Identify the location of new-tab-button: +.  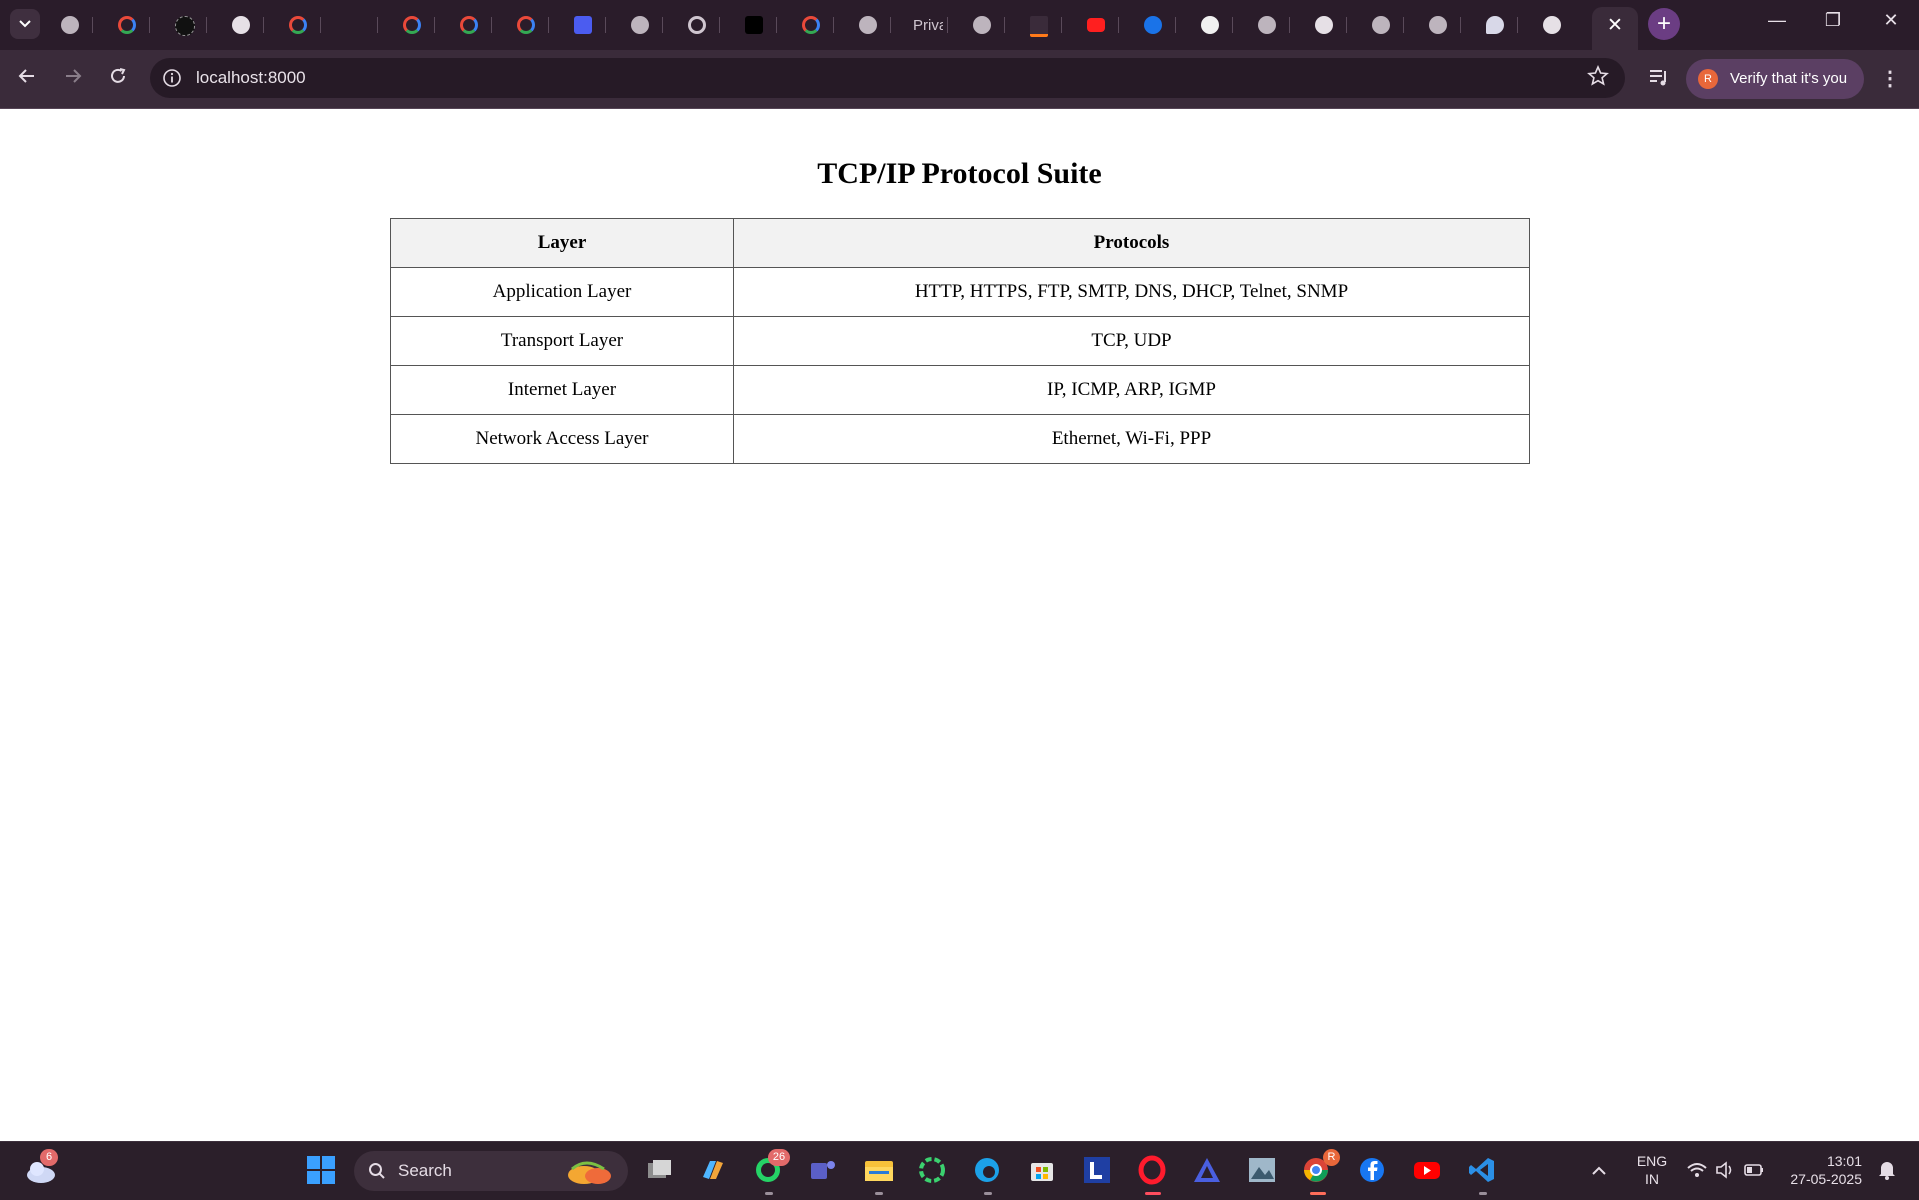
(1664, 24).